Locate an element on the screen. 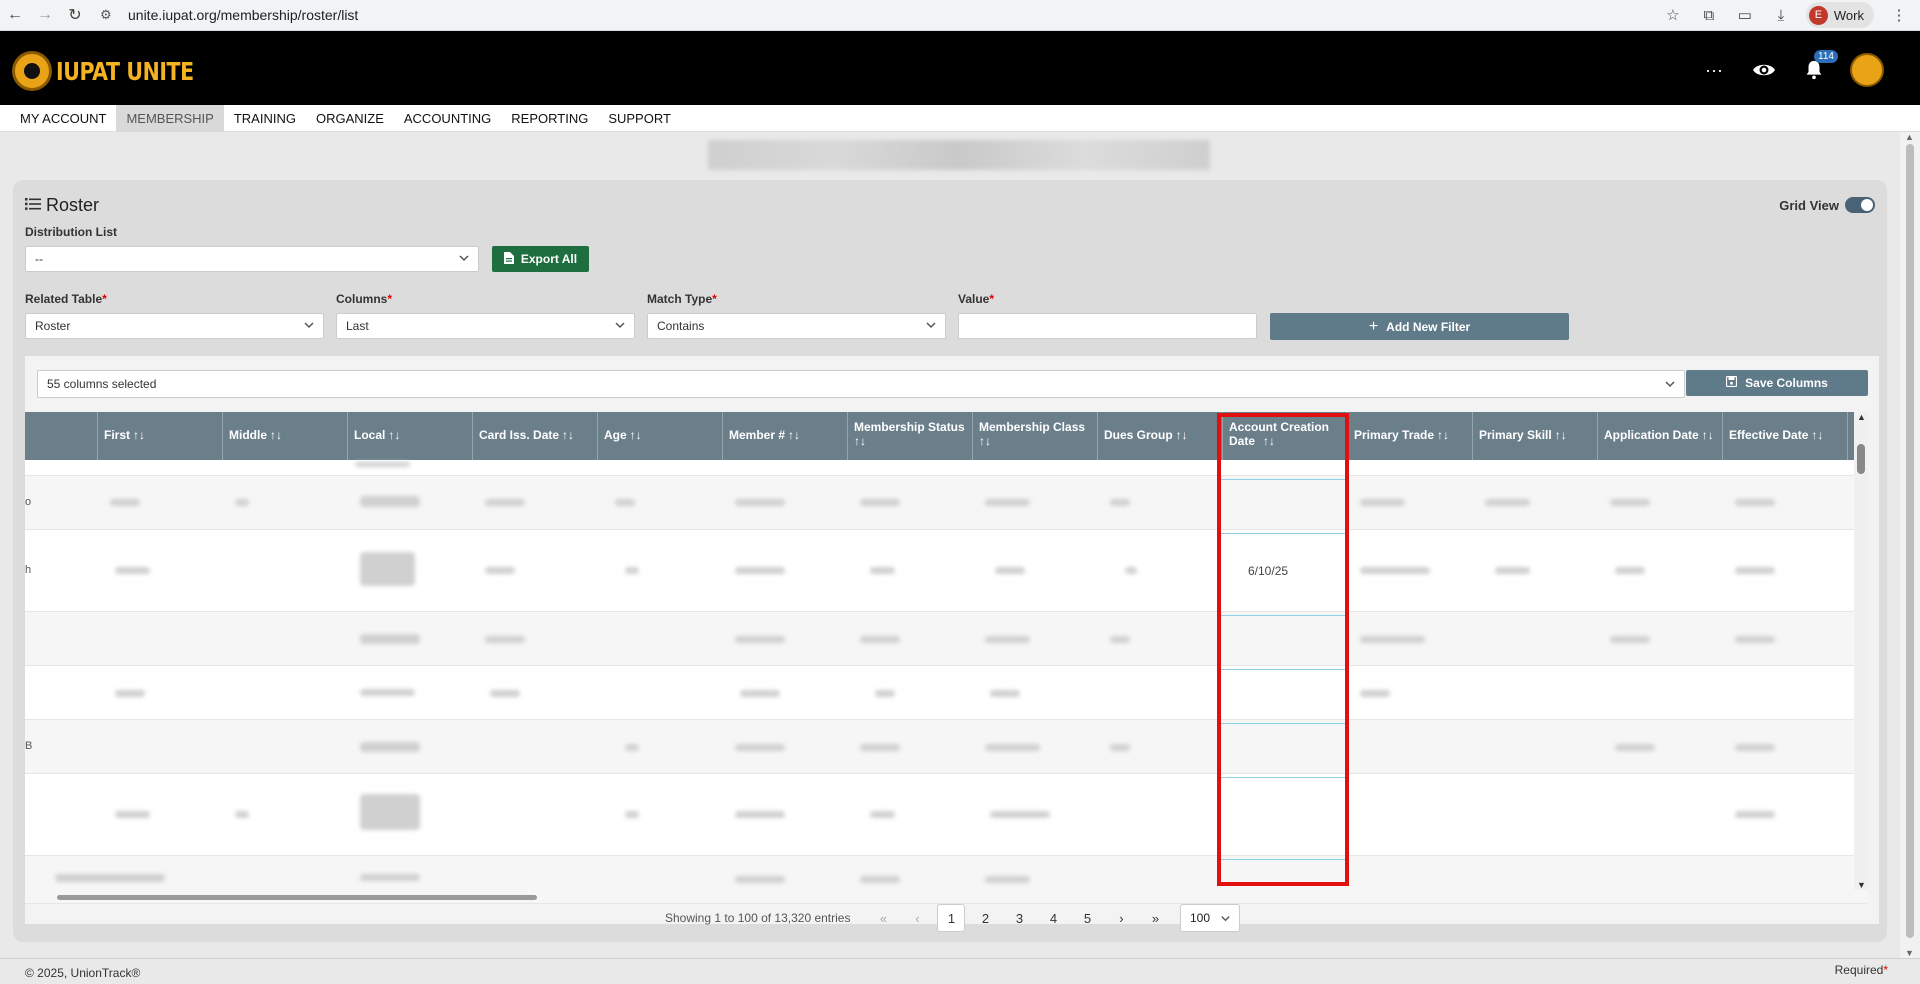  nav-support: SUPPORT is located at coordinates (639, 118).